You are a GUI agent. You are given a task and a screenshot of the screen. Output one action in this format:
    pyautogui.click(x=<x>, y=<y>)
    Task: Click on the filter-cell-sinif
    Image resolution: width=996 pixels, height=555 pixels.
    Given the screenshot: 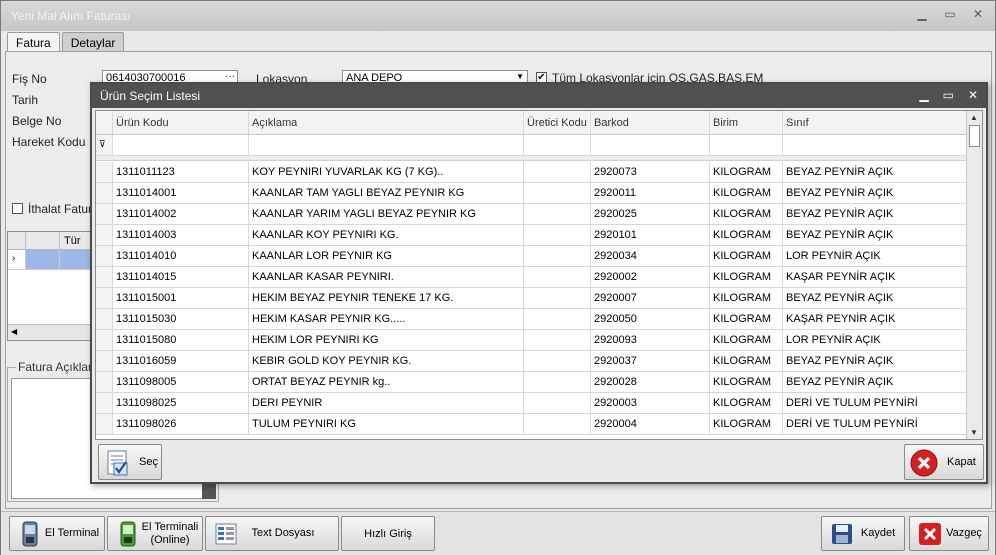 What is the action you would take?
    pyautogui.click(x=875, y=145)
    